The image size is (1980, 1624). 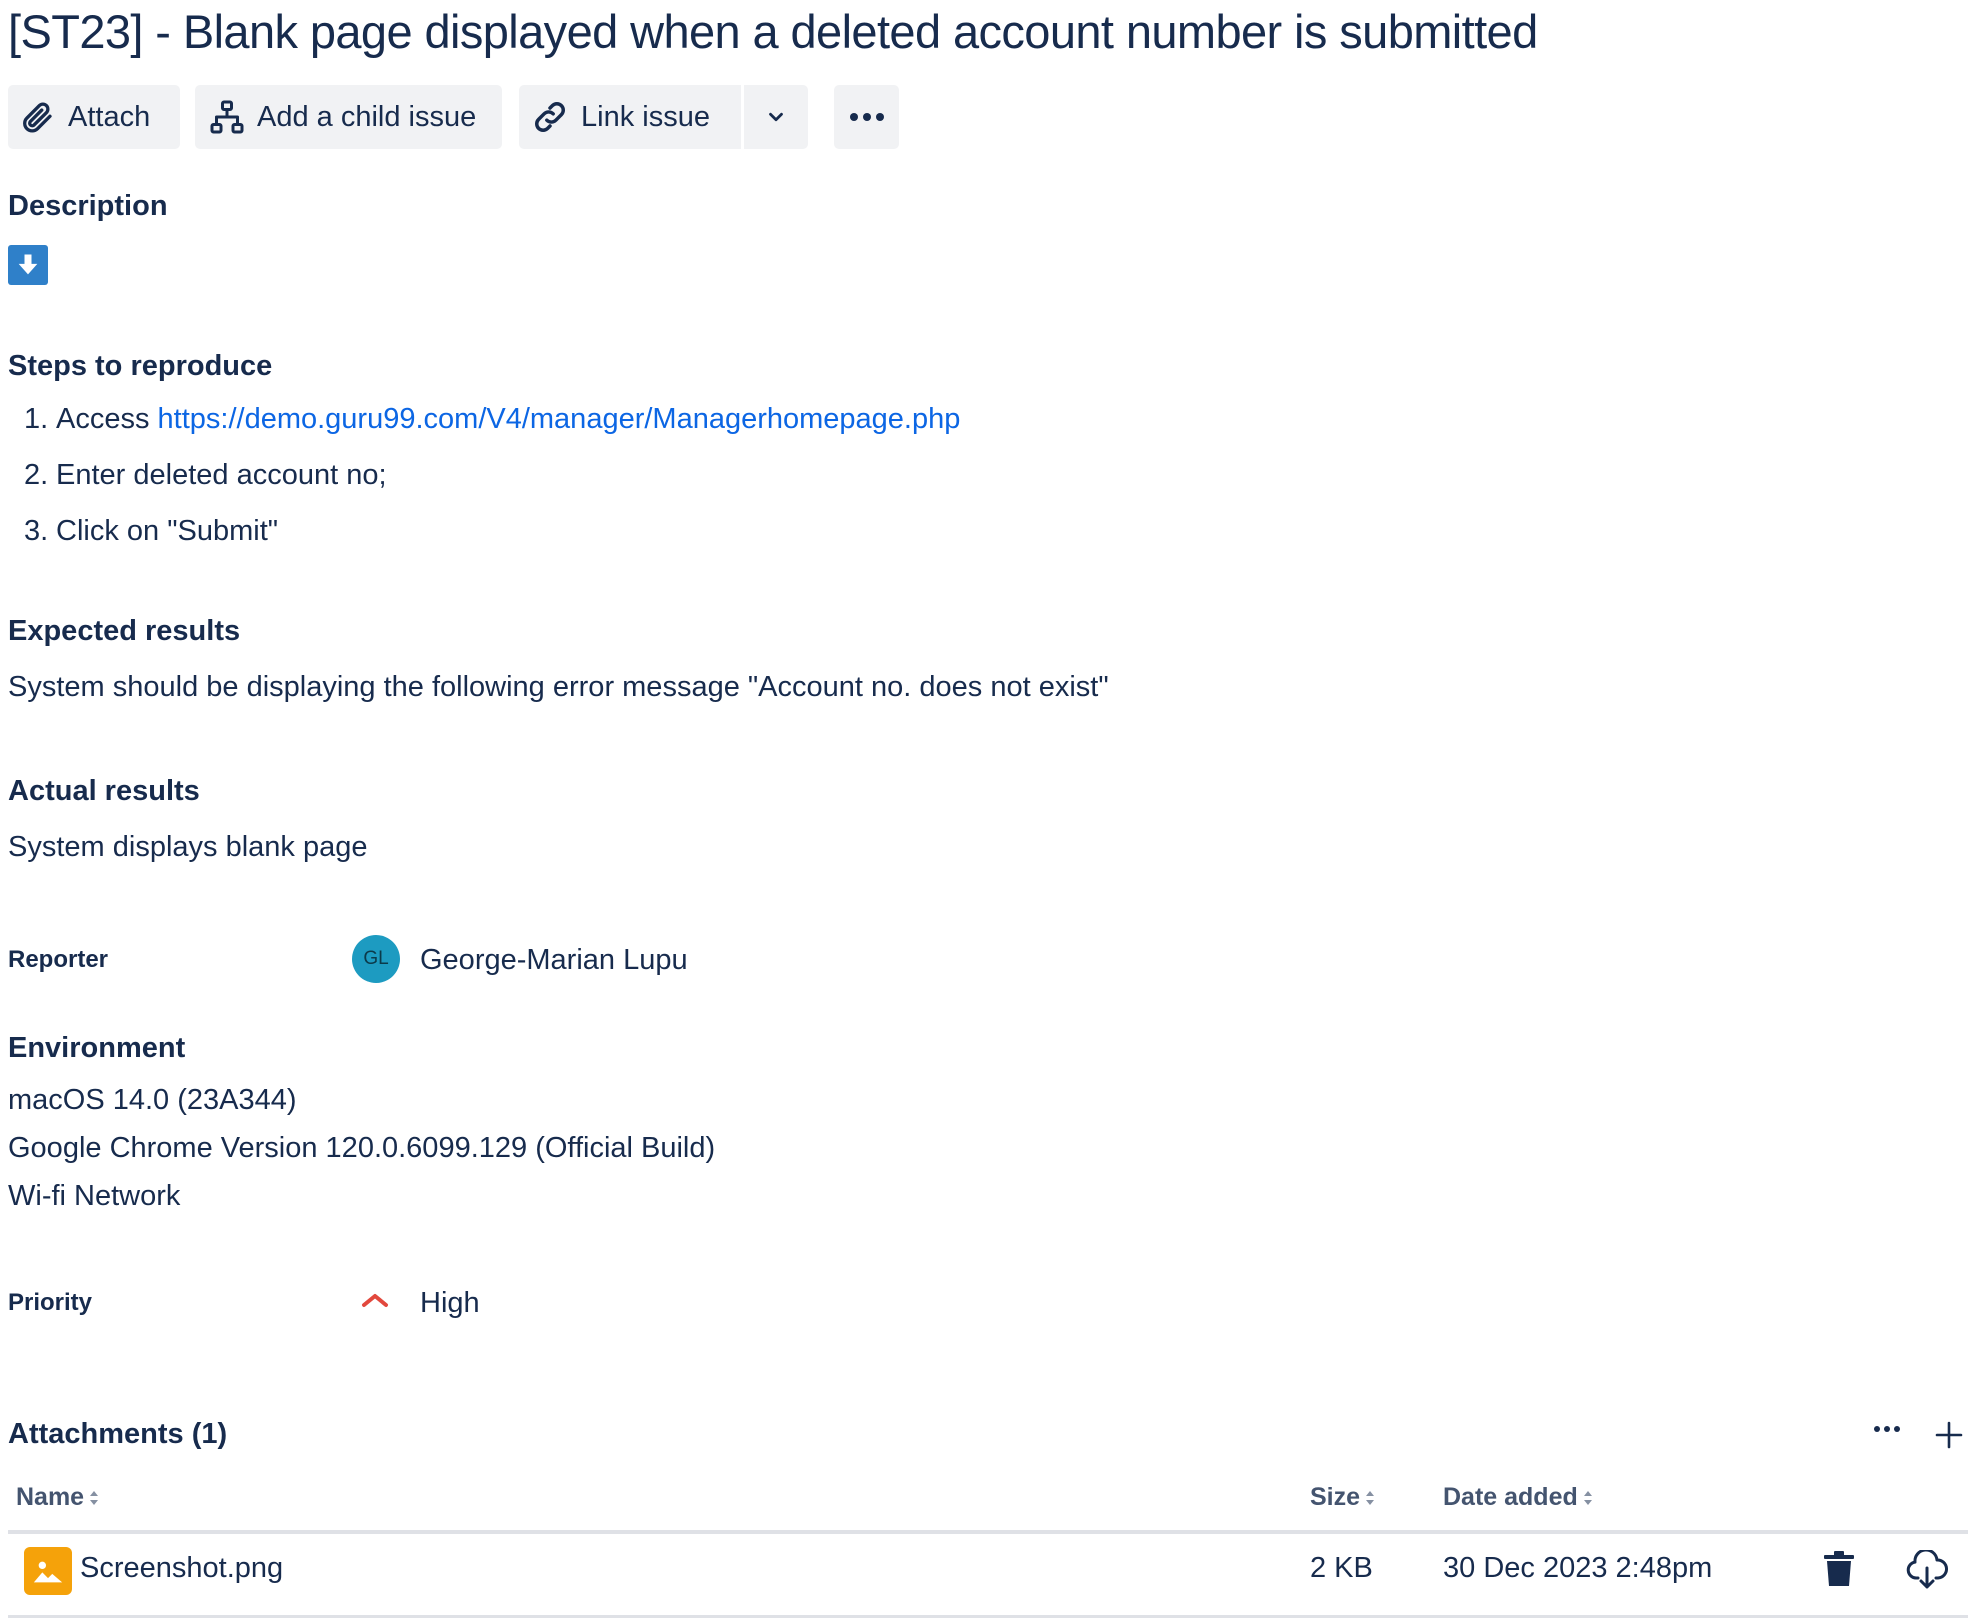 I want to click on hierarchy-icon, so click(x=227, y=117).